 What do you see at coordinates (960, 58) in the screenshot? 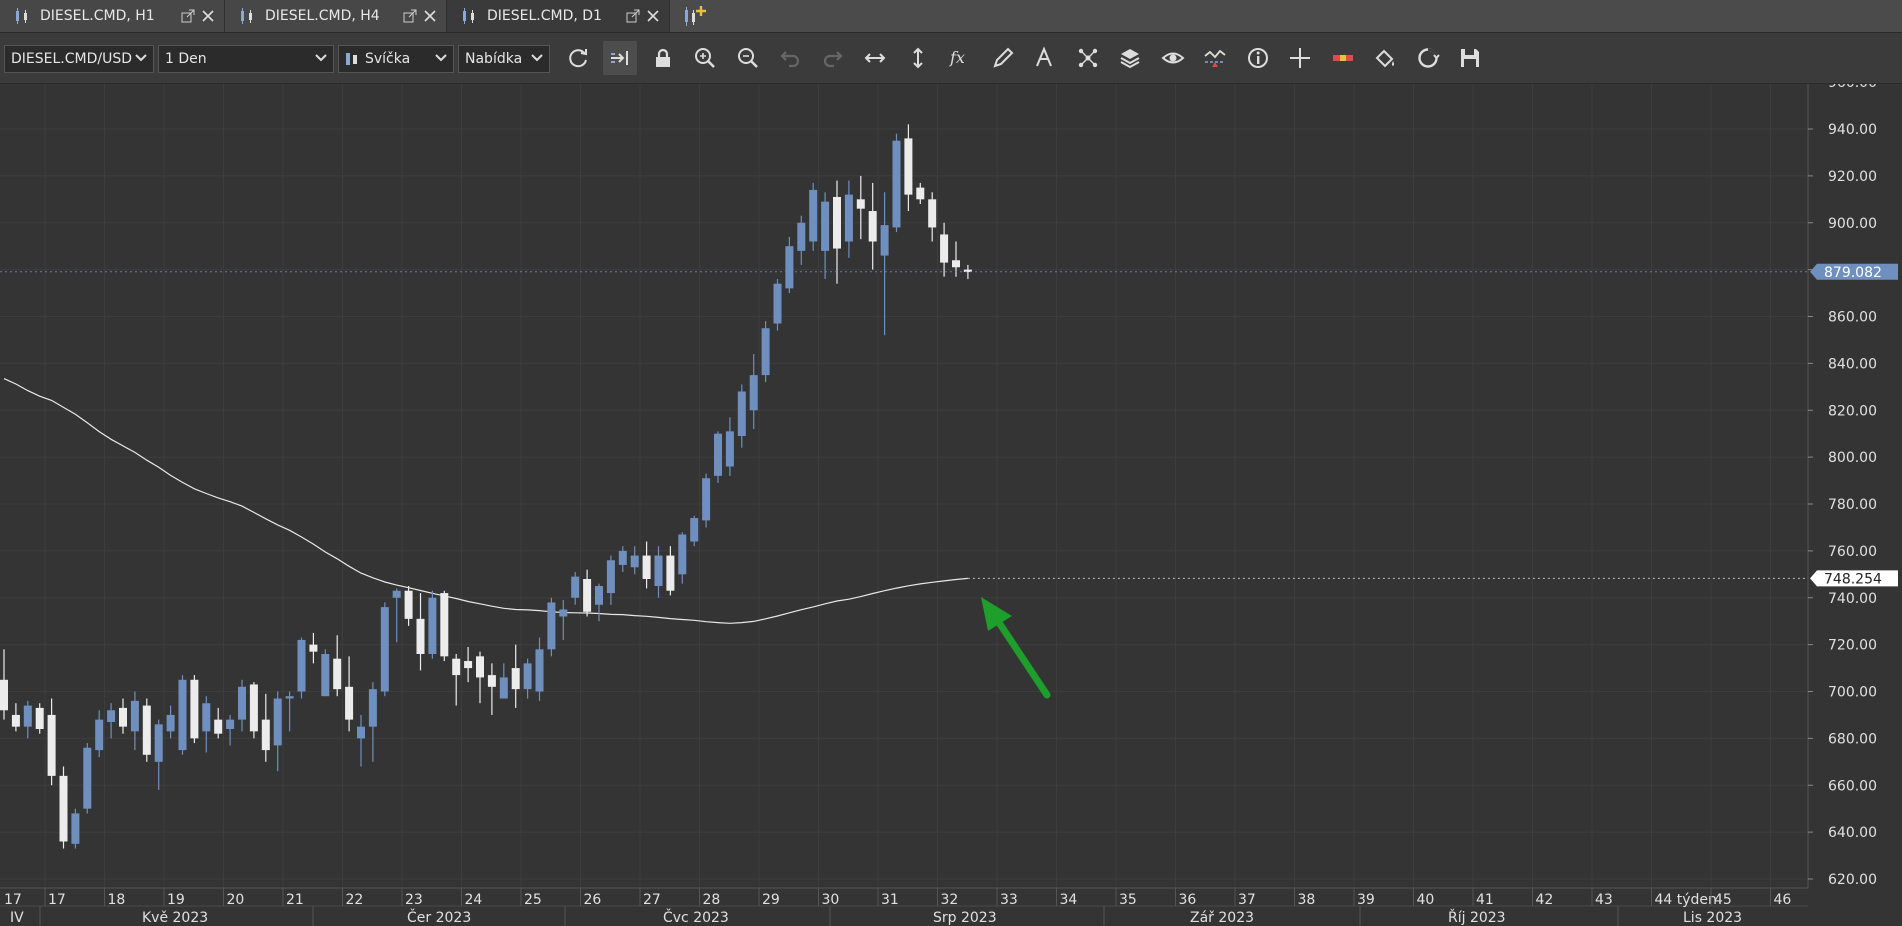
I see `indicators-button: fx` at bounding box center [960, 58].